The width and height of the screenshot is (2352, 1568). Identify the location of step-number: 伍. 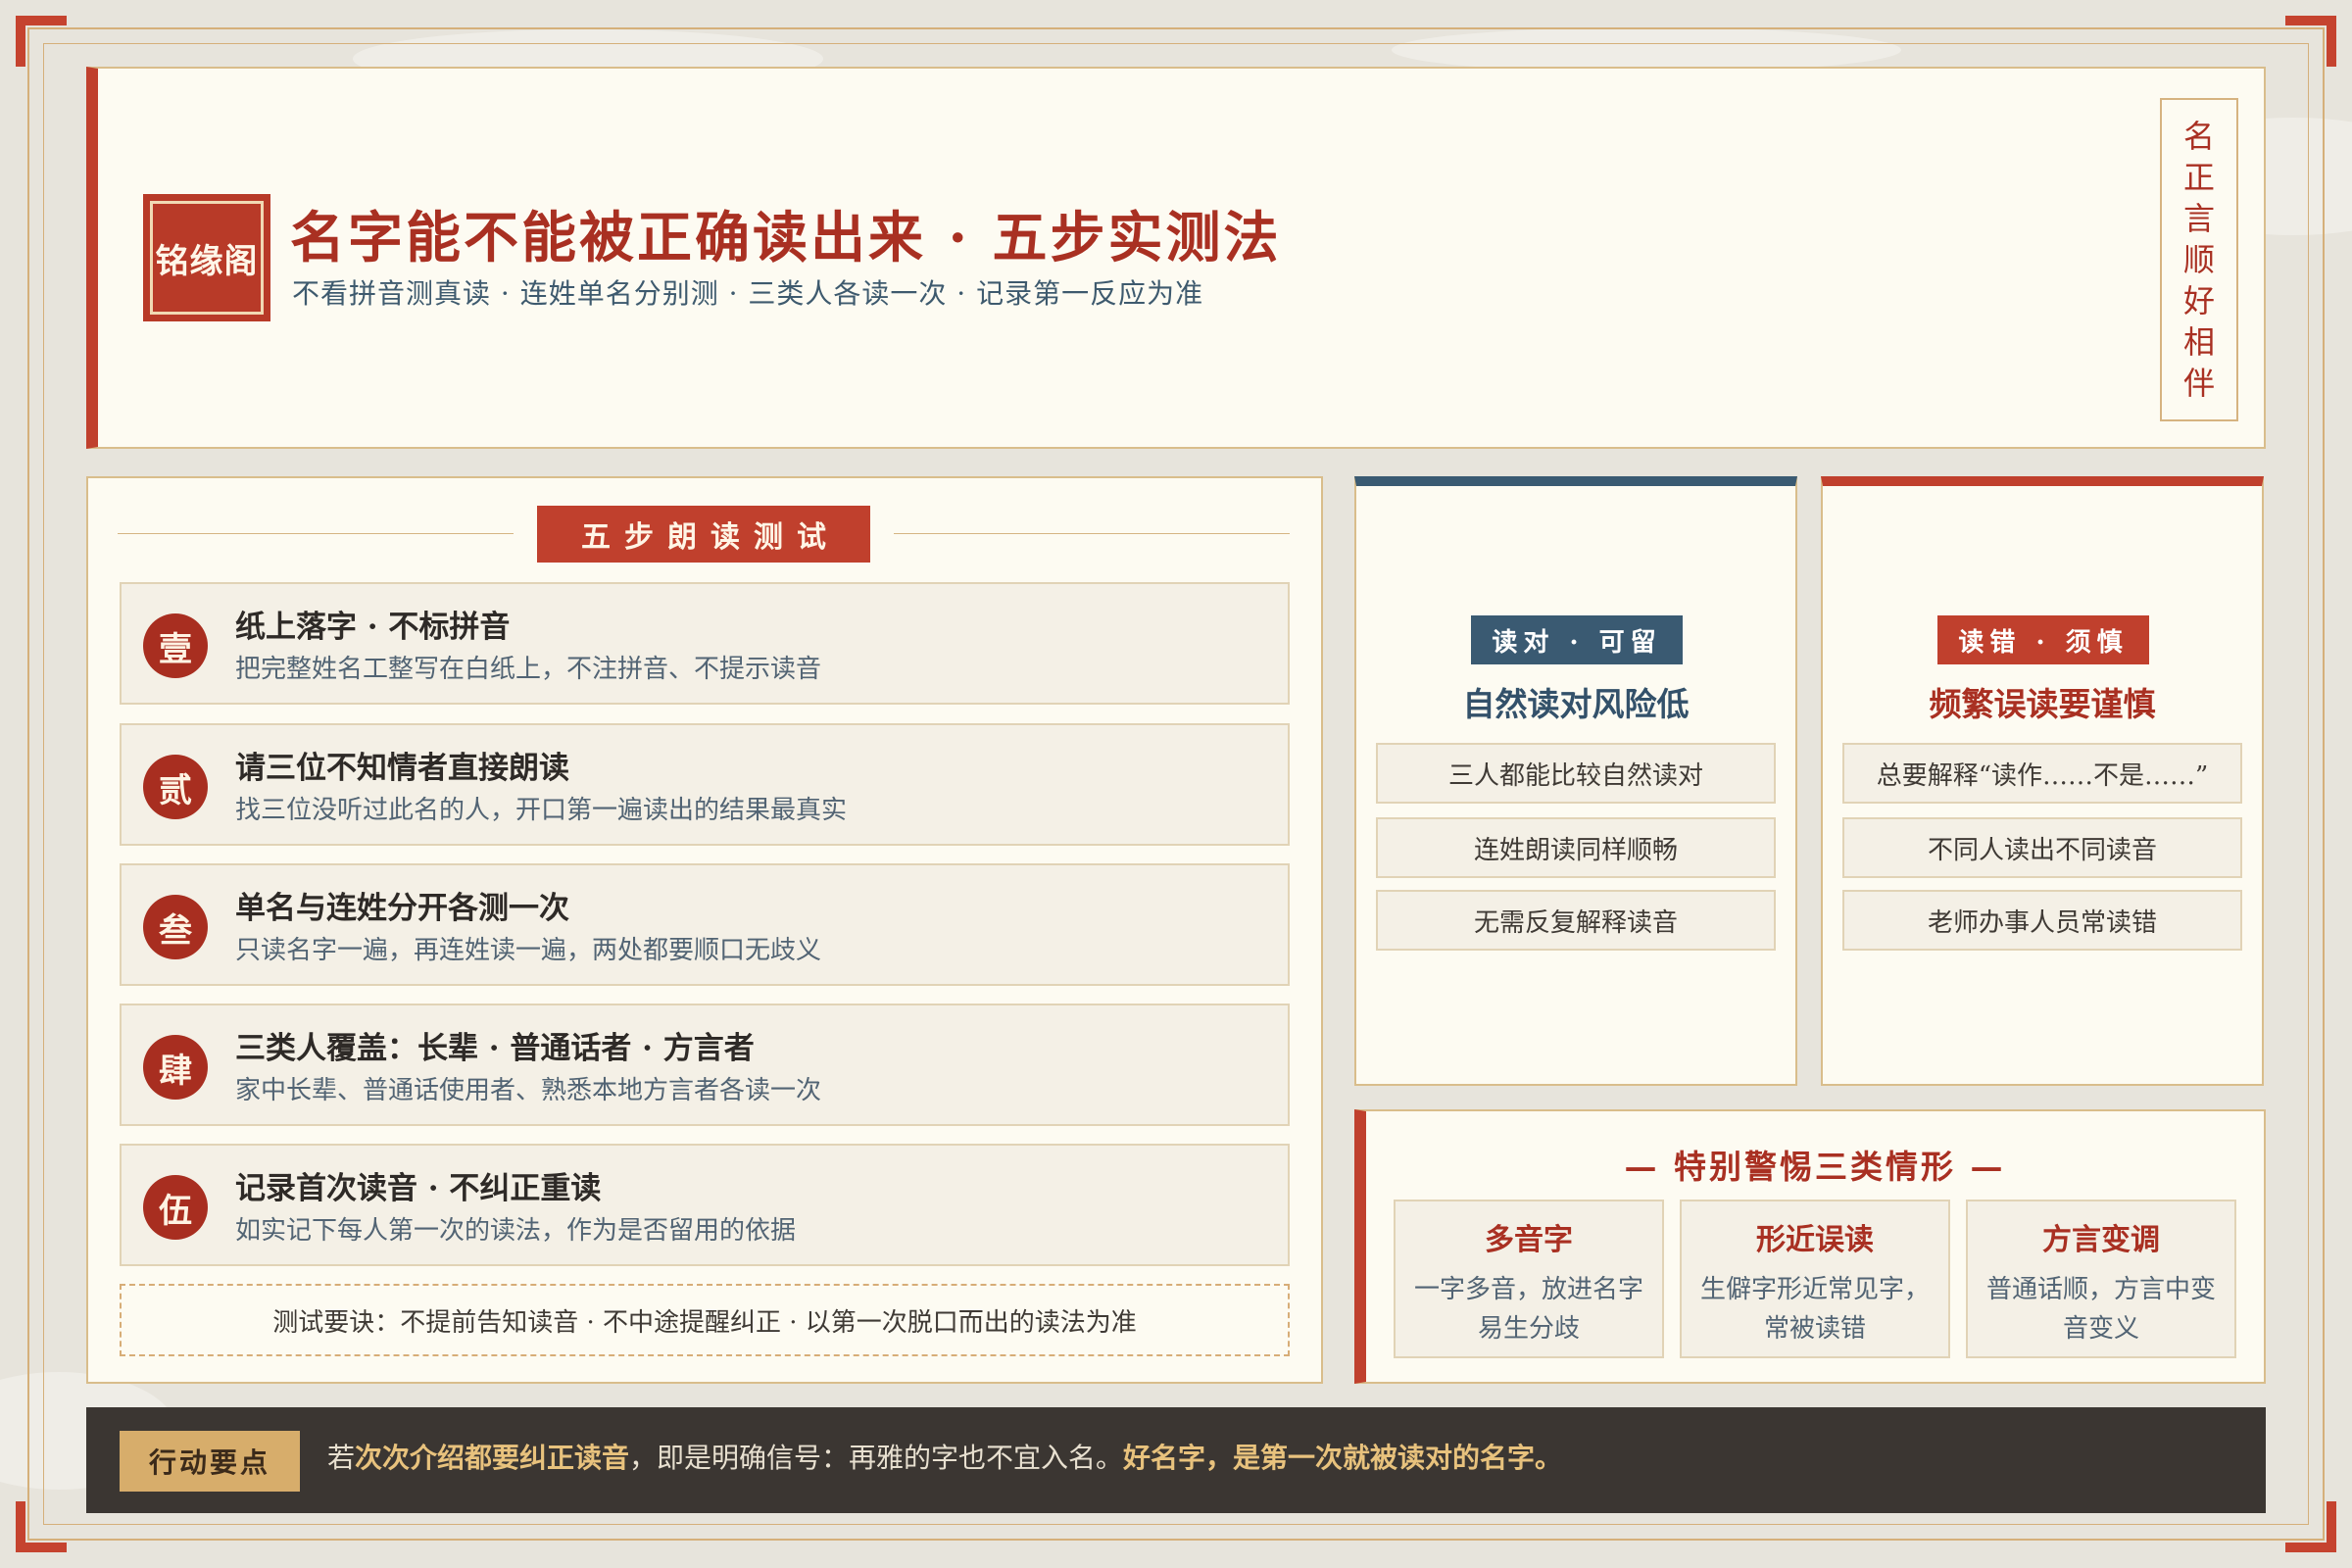
(175, 1207).